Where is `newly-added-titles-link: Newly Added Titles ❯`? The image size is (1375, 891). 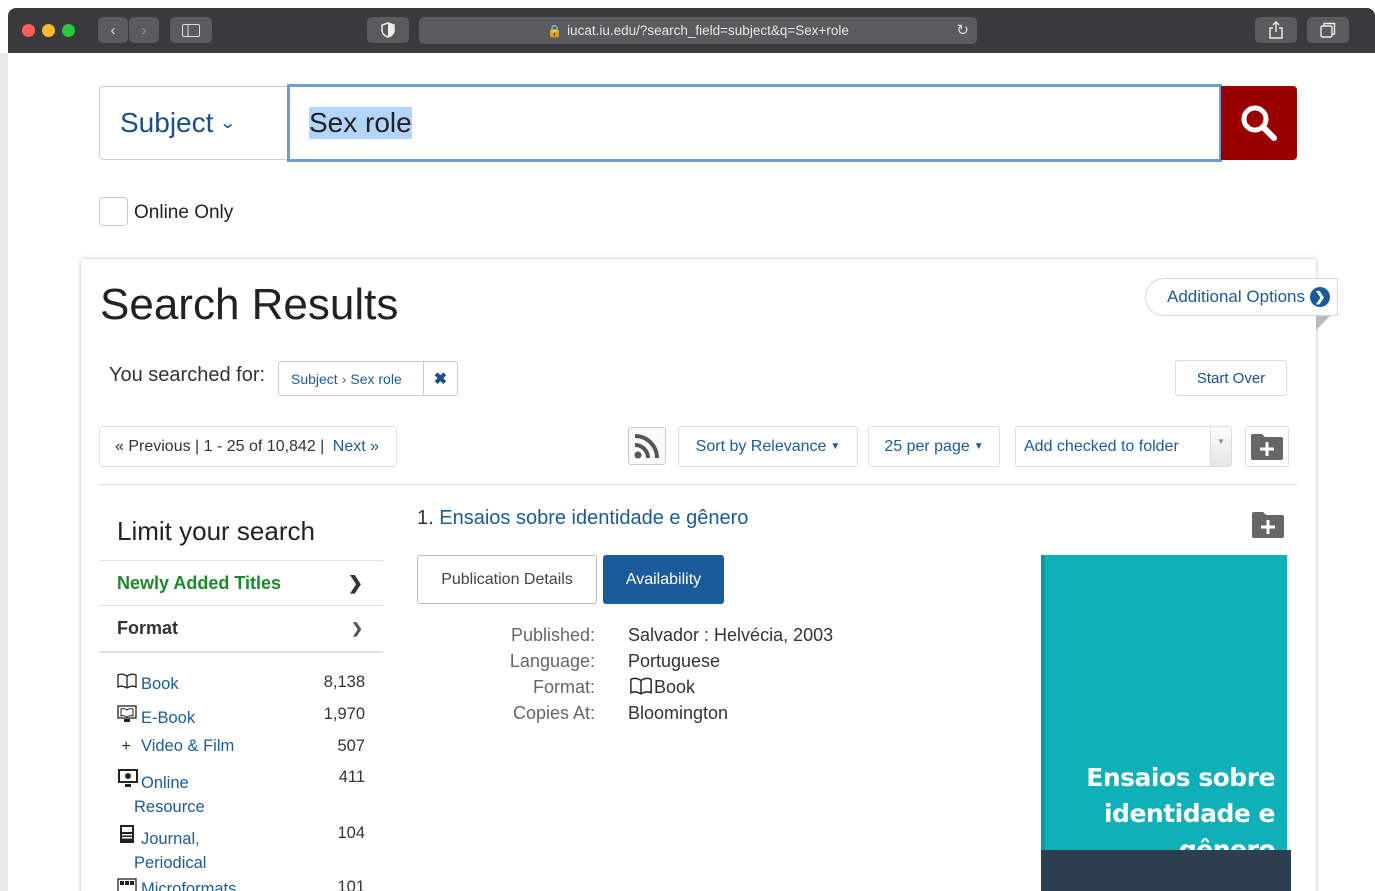 newly-added-titles-link: Newly Added Titles ❯ is located at coordinates (241, 583).